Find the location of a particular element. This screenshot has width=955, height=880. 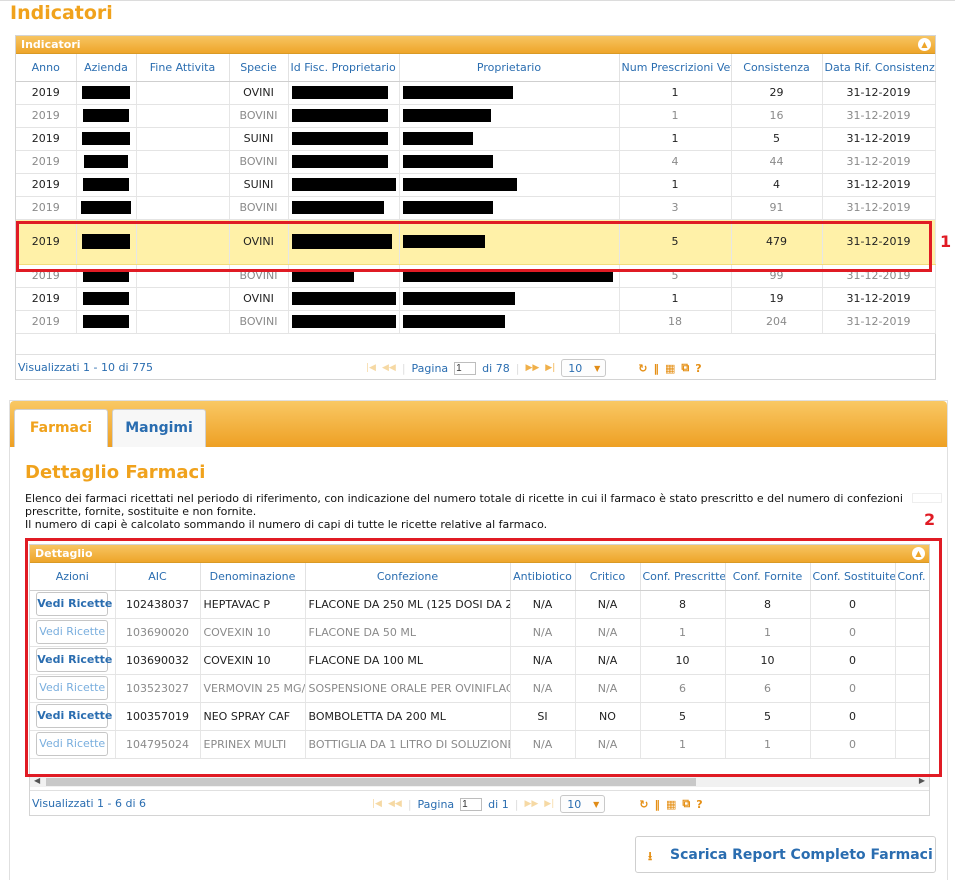

table-row: 2019 OVINI 1 29 31-12-2019 is located at coordinates (476, 93).